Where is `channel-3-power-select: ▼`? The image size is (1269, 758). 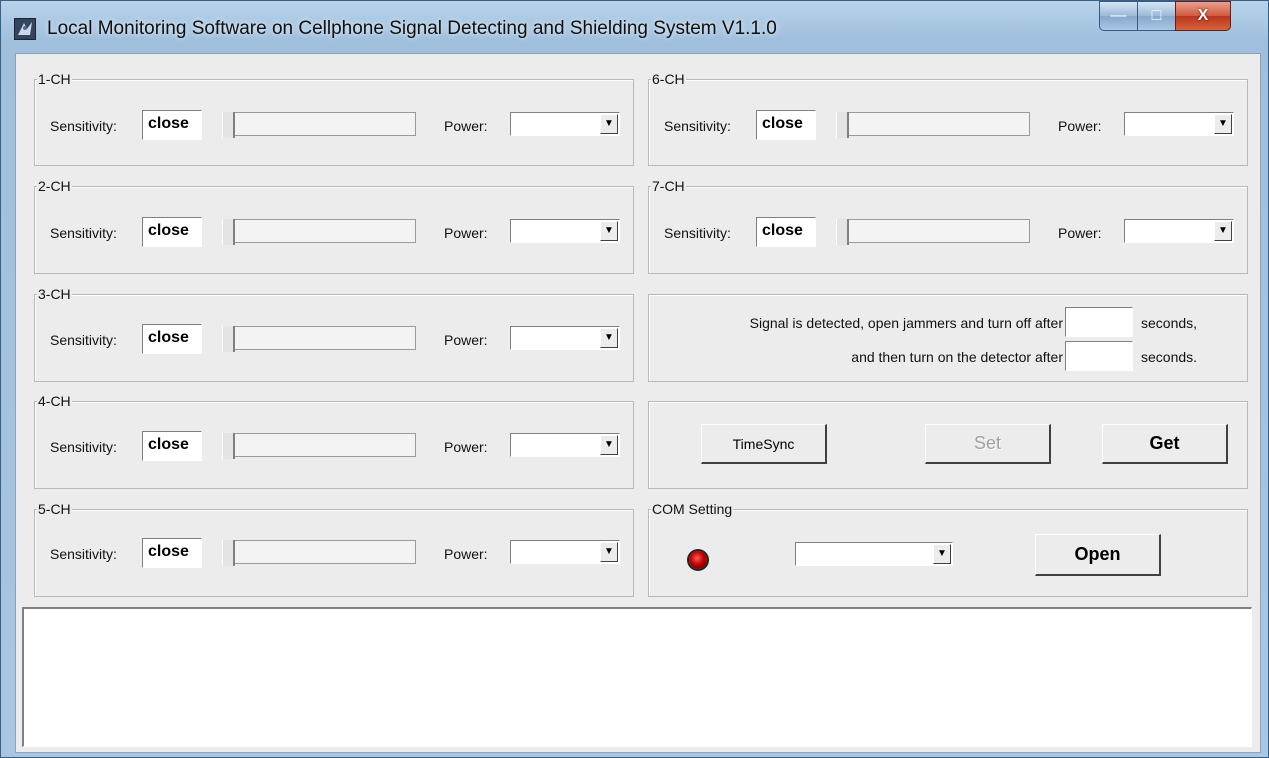 channel-3-power-select: ▼ is located at coordinates (565, 338).